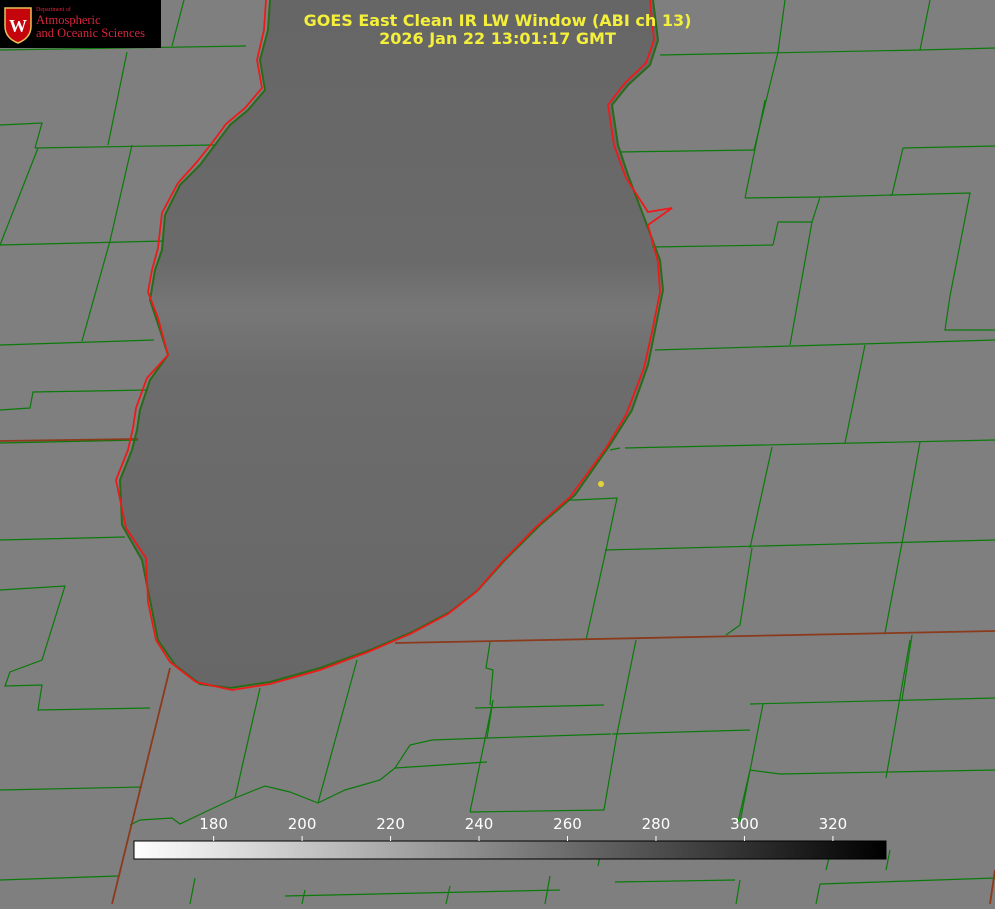 The width and height of the screenshot is (995, 909). Describe the element at coordinates (567, 824) in the screenshot. I see `colorbar-tick-label: 260` at that location.